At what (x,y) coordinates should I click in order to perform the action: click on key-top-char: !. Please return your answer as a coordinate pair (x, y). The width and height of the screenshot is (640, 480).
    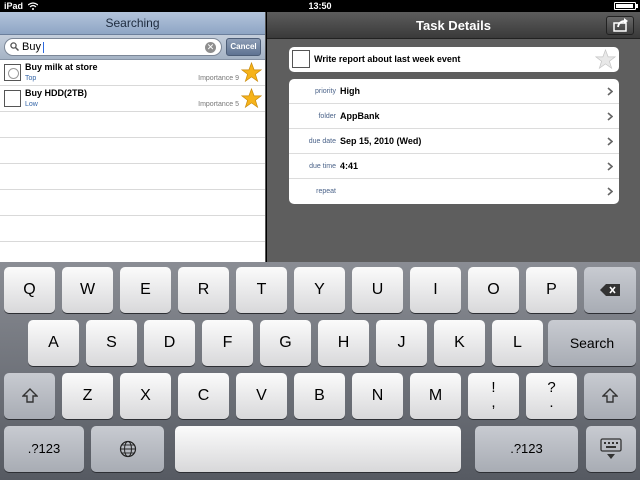
    Looking at the image, I should click on (493, 387).